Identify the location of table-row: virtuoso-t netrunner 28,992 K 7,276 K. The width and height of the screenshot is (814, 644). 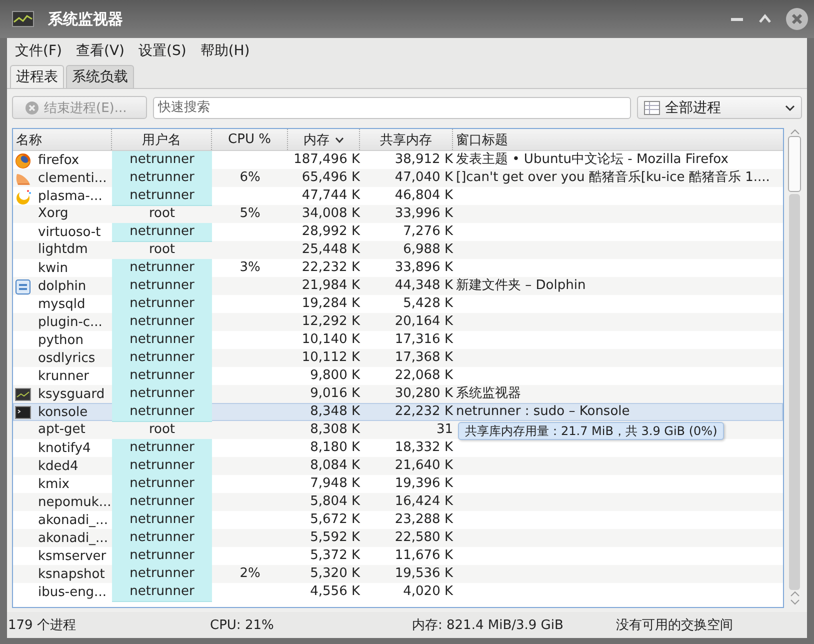
(398, 232).